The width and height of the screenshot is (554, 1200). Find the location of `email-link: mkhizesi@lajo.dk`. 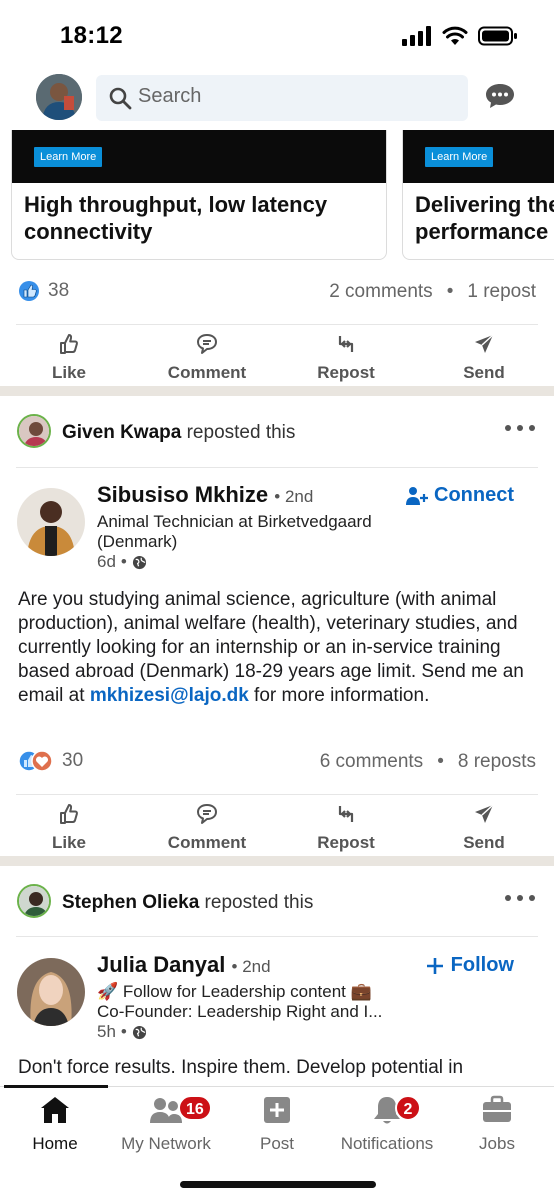

email-link: mkhizesi@lajo.dk is located at coordinates (169, 695).